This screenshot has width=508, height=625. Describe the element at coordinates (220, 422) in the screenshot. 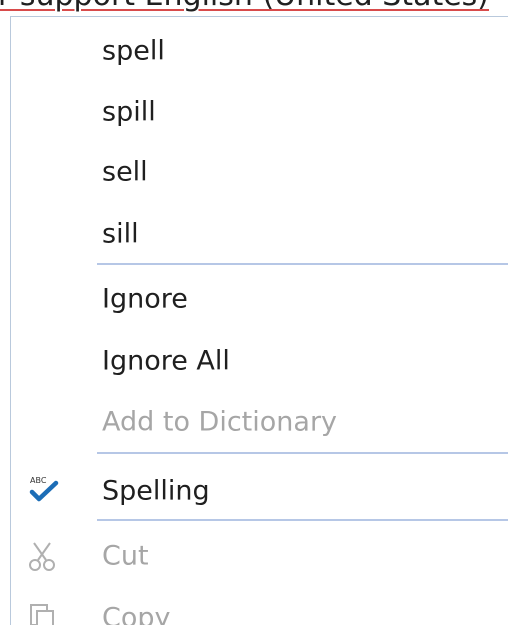

I see `menu-item-label: Add to Dictionary` at that location.